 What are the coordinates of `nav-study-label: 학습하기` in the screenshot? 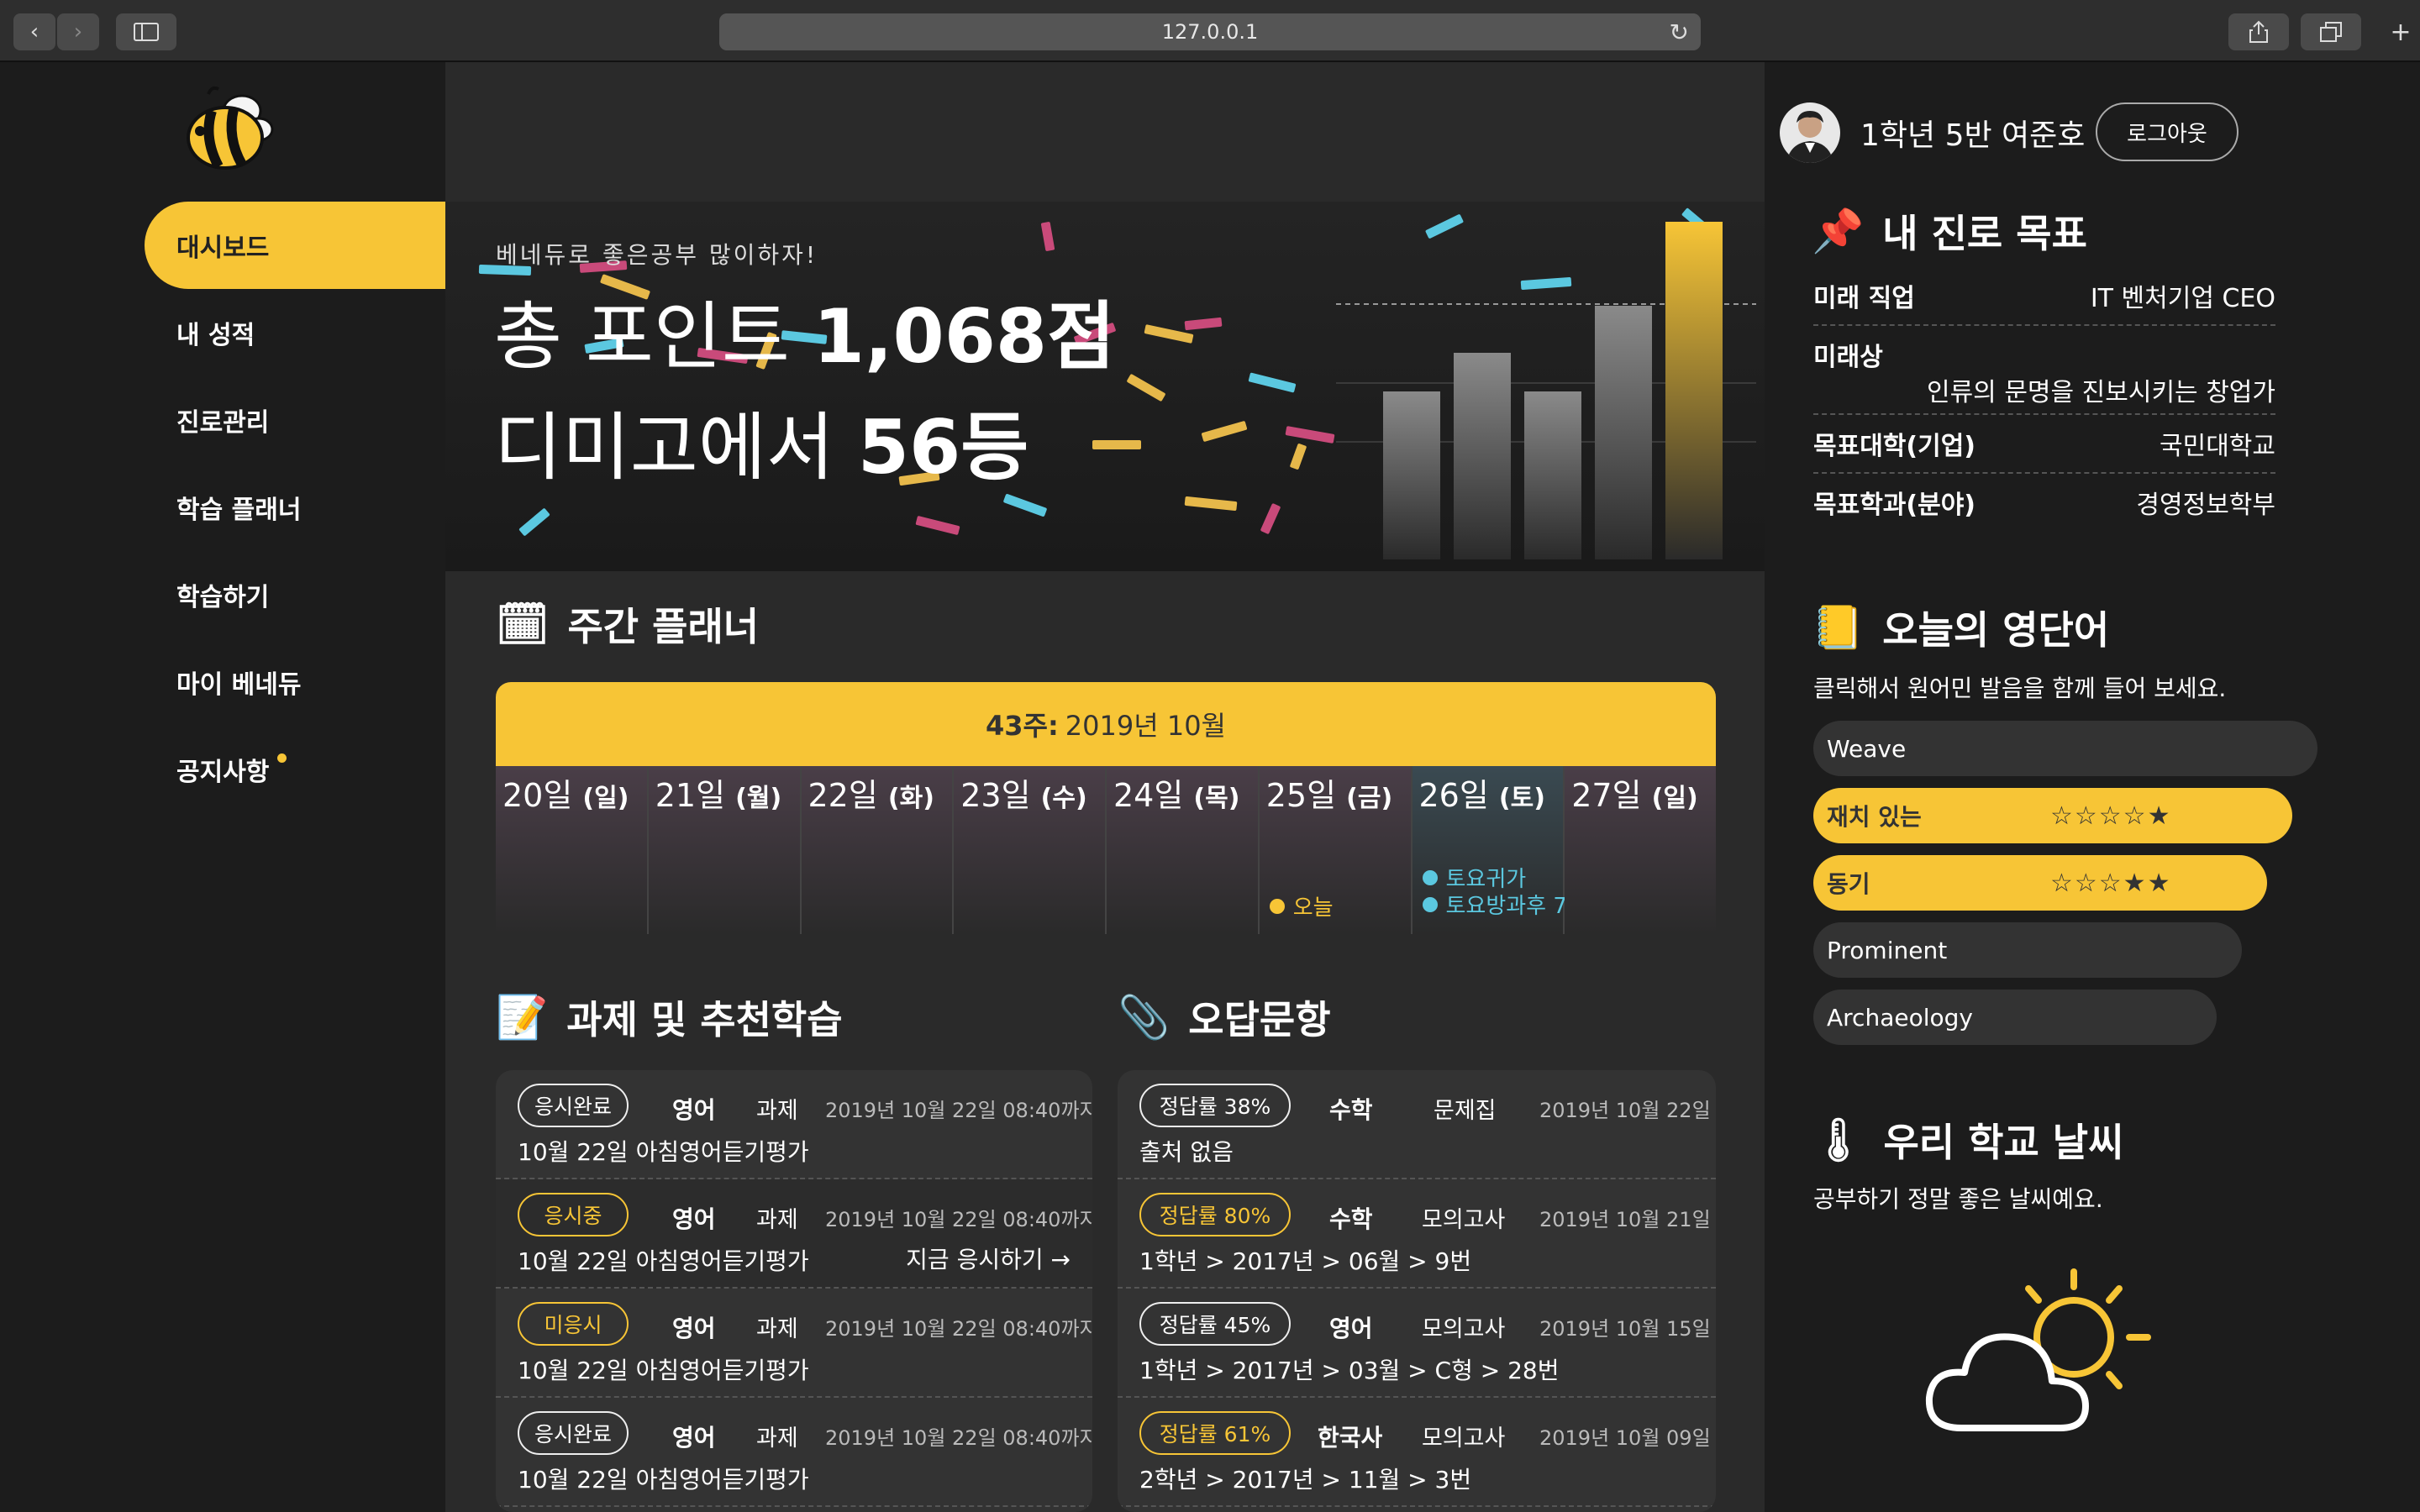 It's located at (223, 597).